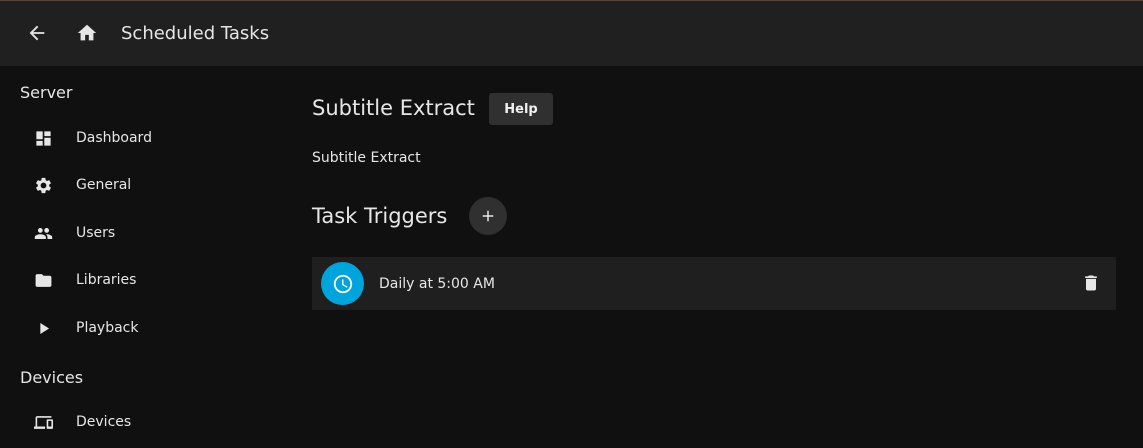 The image size is (1143, 448). What do you see at coordinates (43, 185) in the screenshot?
I see `gear-icon` at bounding box center [43, 185].